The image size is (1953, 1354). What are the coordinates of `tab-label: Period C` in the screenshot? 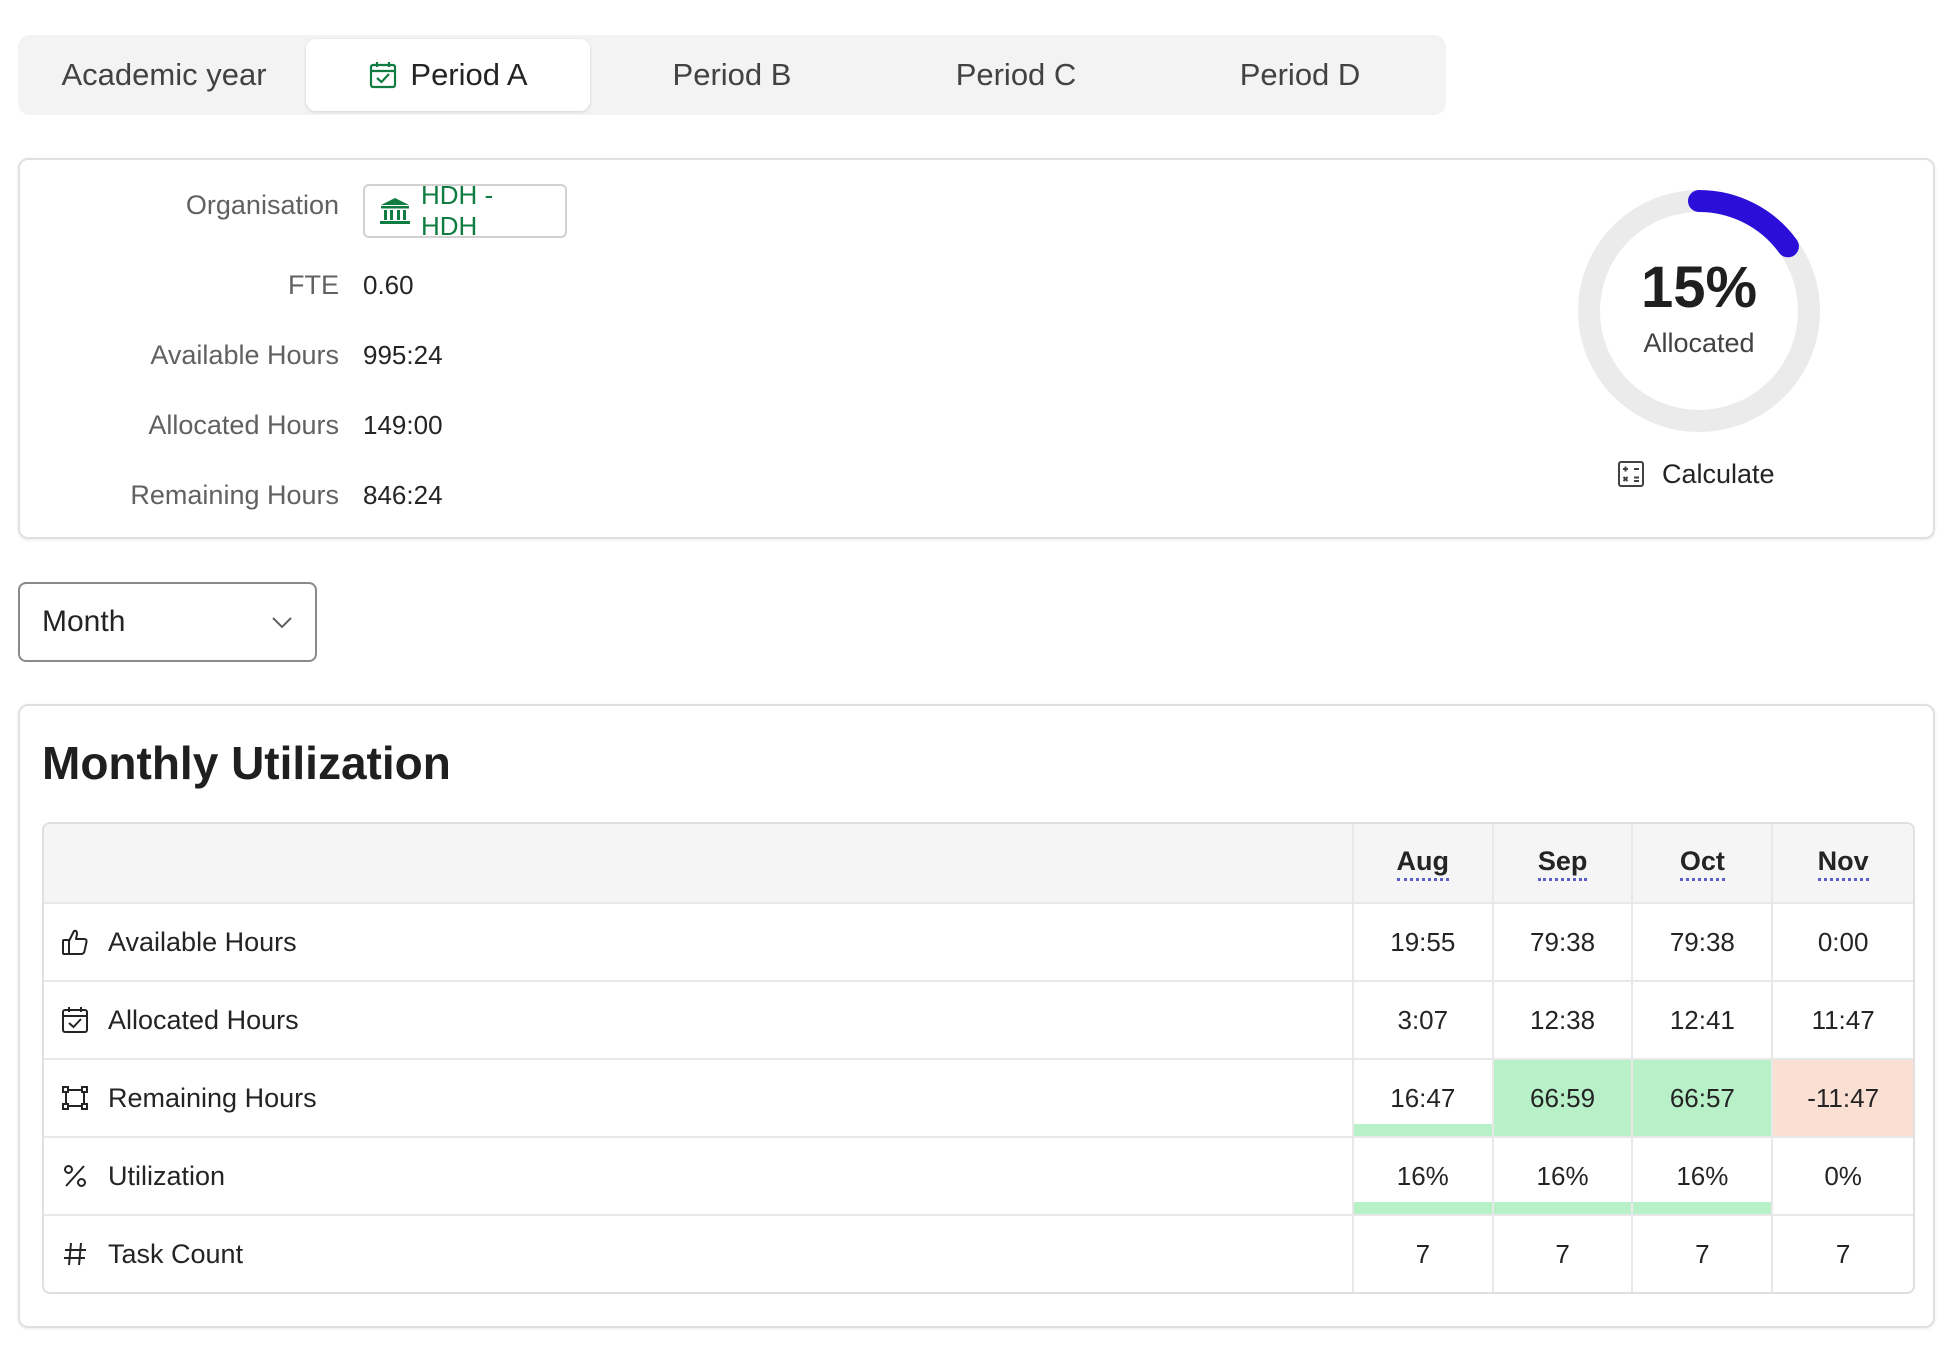 It's located at (1016, 74).